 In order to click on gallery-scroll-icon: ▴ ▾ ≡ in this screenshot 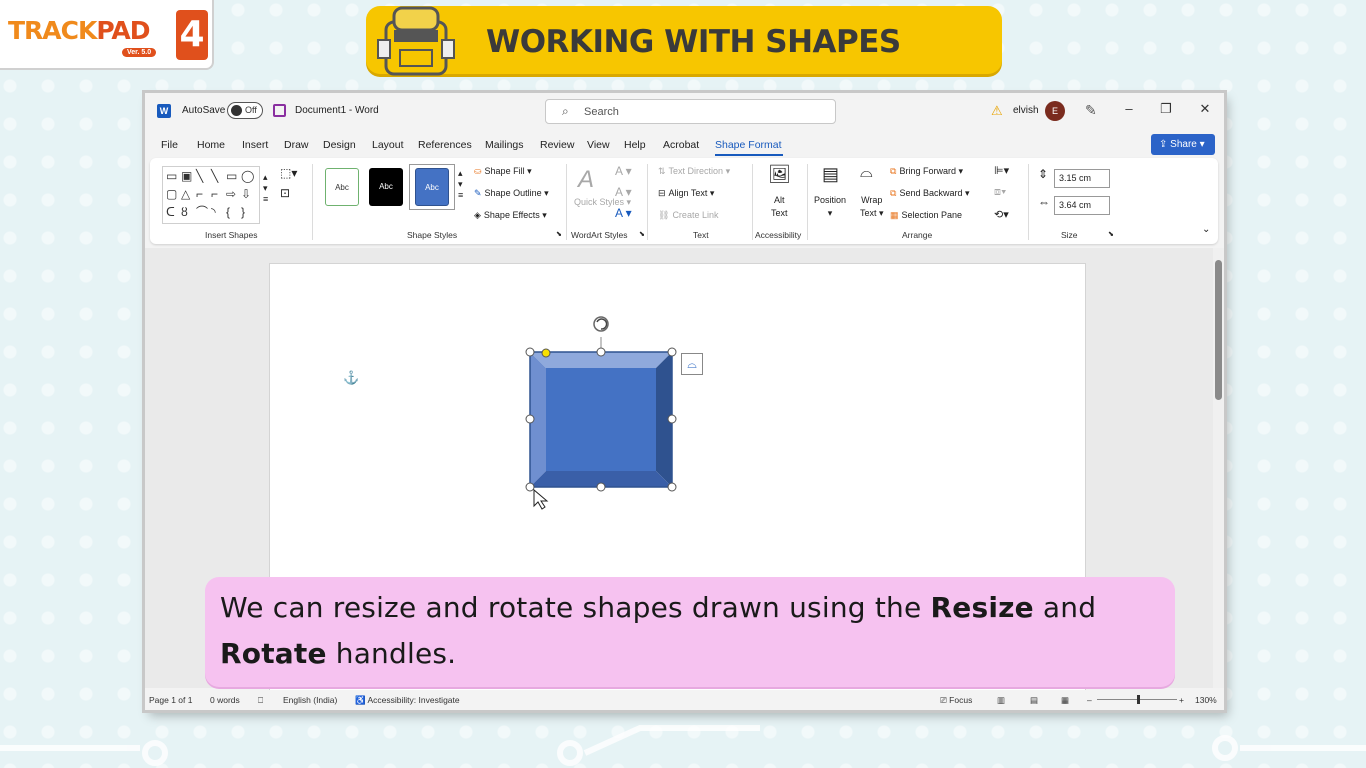, I will do `click(265, 188)`.